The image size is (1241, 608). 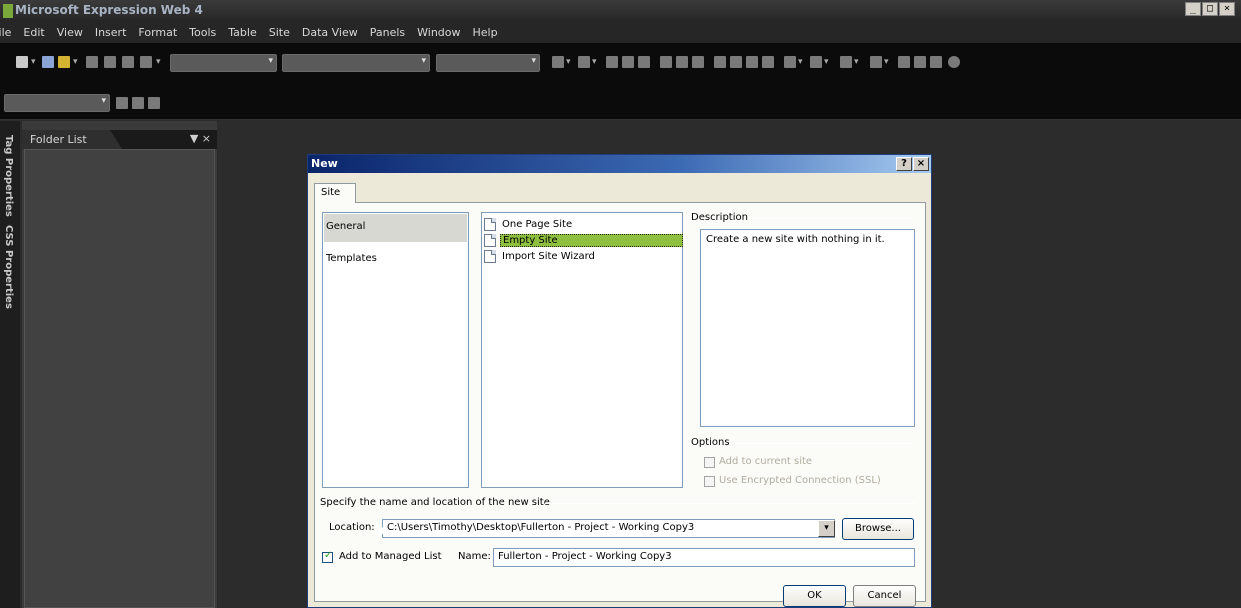 I want to click on description-divider, so click(x=832, y=218).